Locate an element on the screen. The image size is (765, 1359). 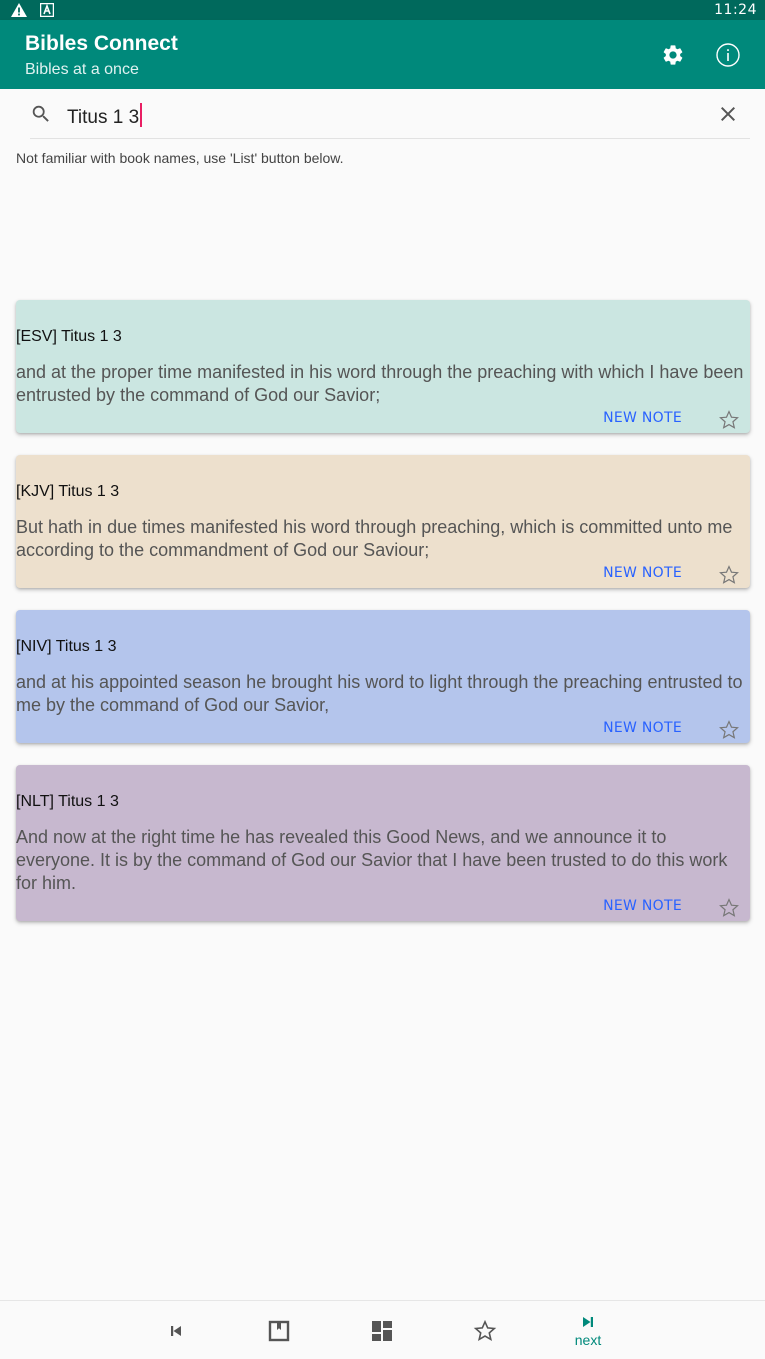
info-icon is located at coordinates (728, 55).